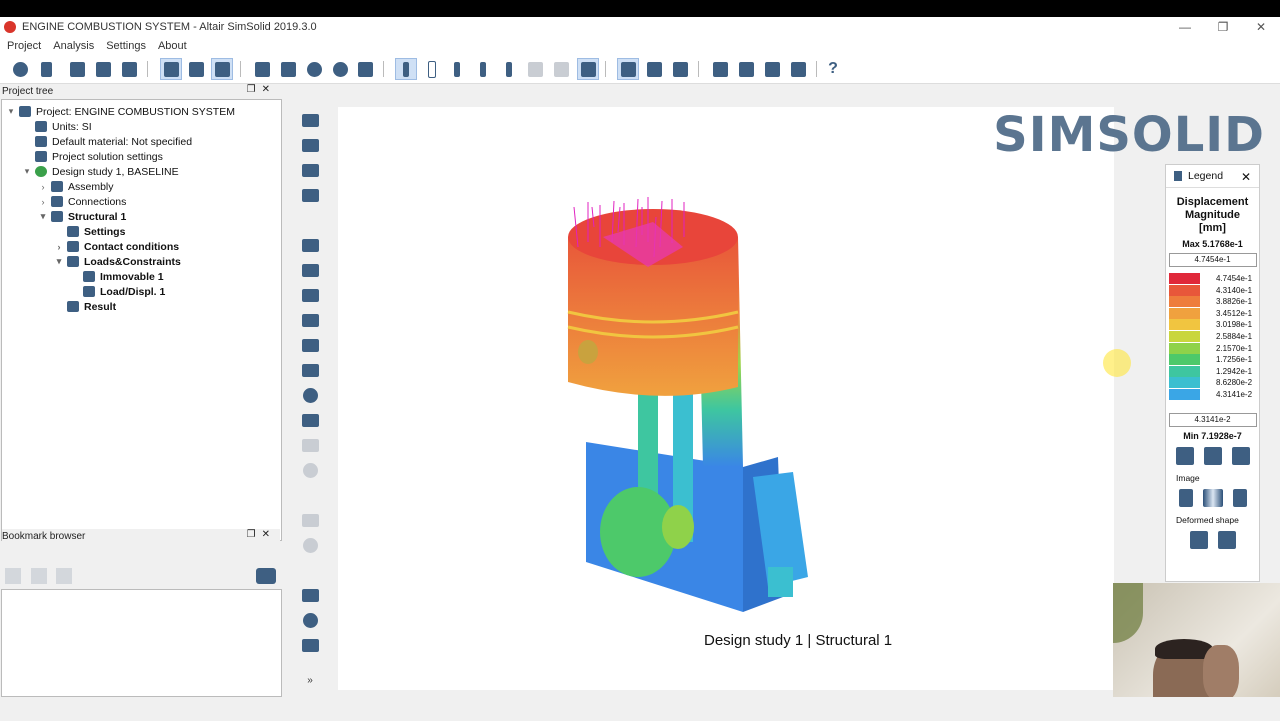  I want to click on panel-float-close-icon: ❐✕, so click(261, 89).